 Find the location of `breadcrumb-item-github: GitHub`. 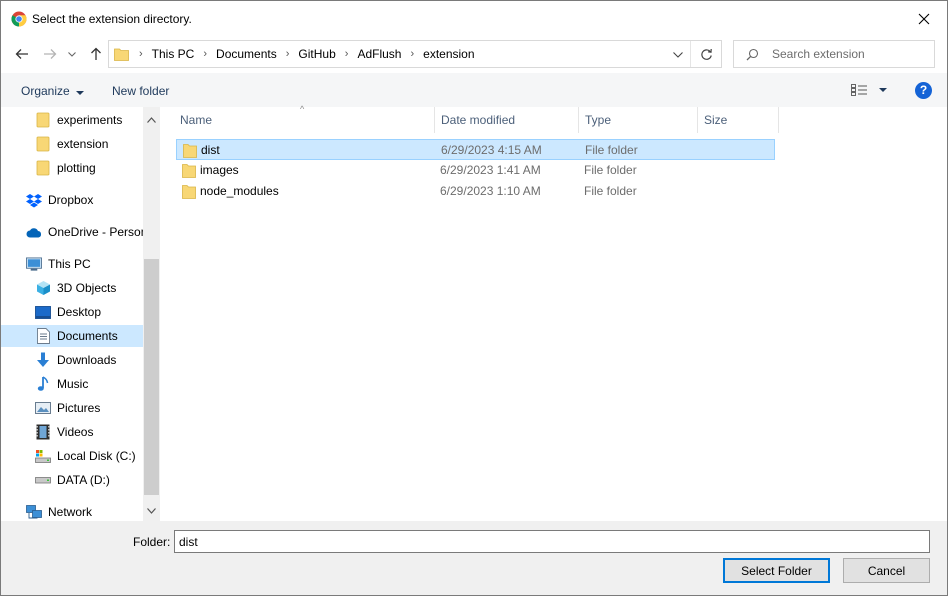

breadcrumb-item-github: GitHub is located at coordinates (316, 54).